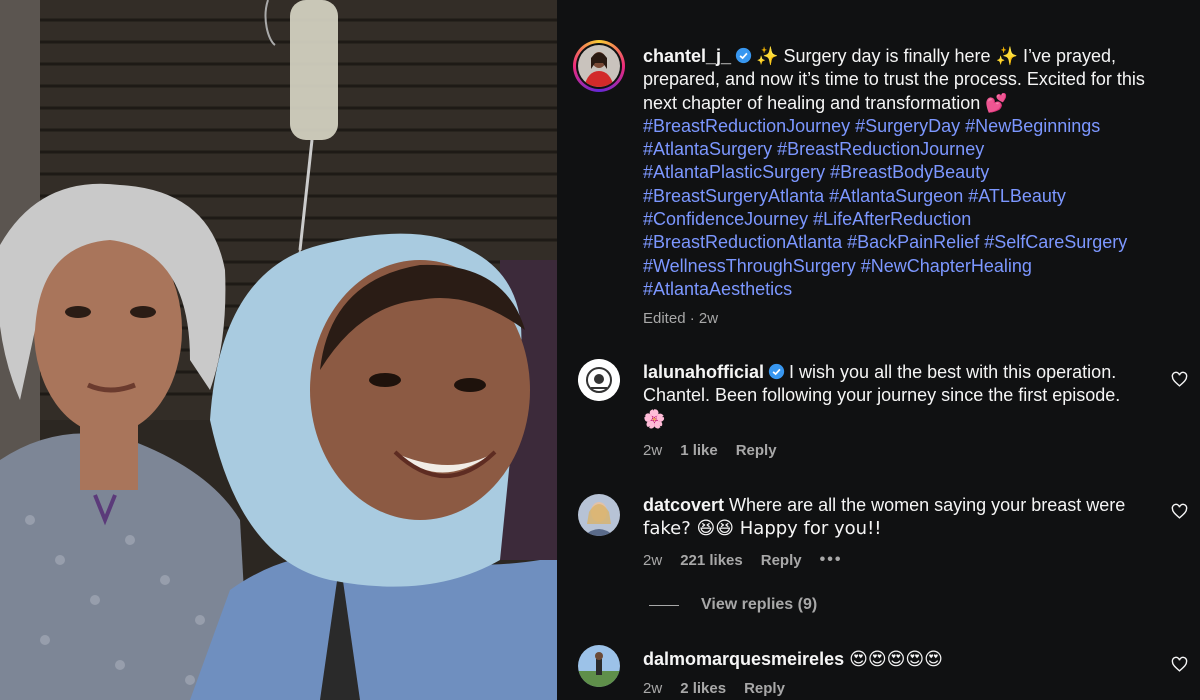  I want to click on more-options-icon: •••, so click(831, 560).